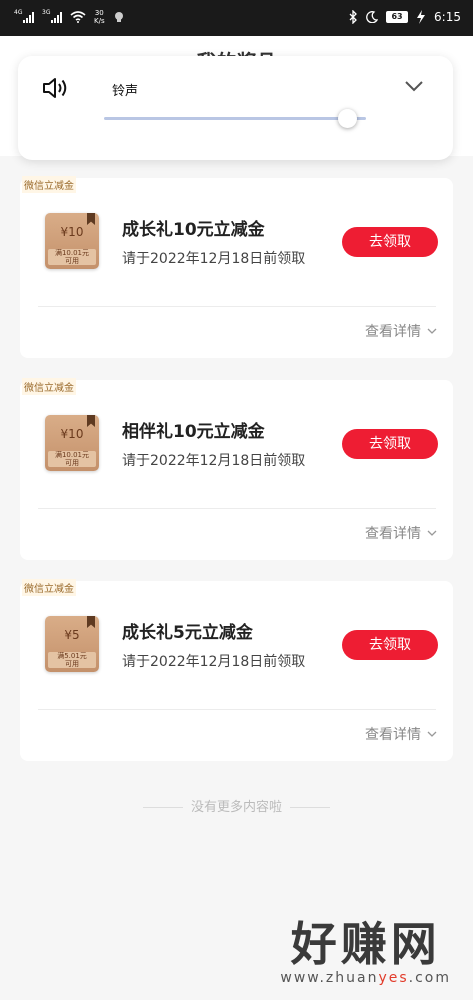  What do you see at coordinates (72, 656) in the screenshot?
I see `coupon-condition-line-1: 满5.01元` at bounding box center [72, 656].